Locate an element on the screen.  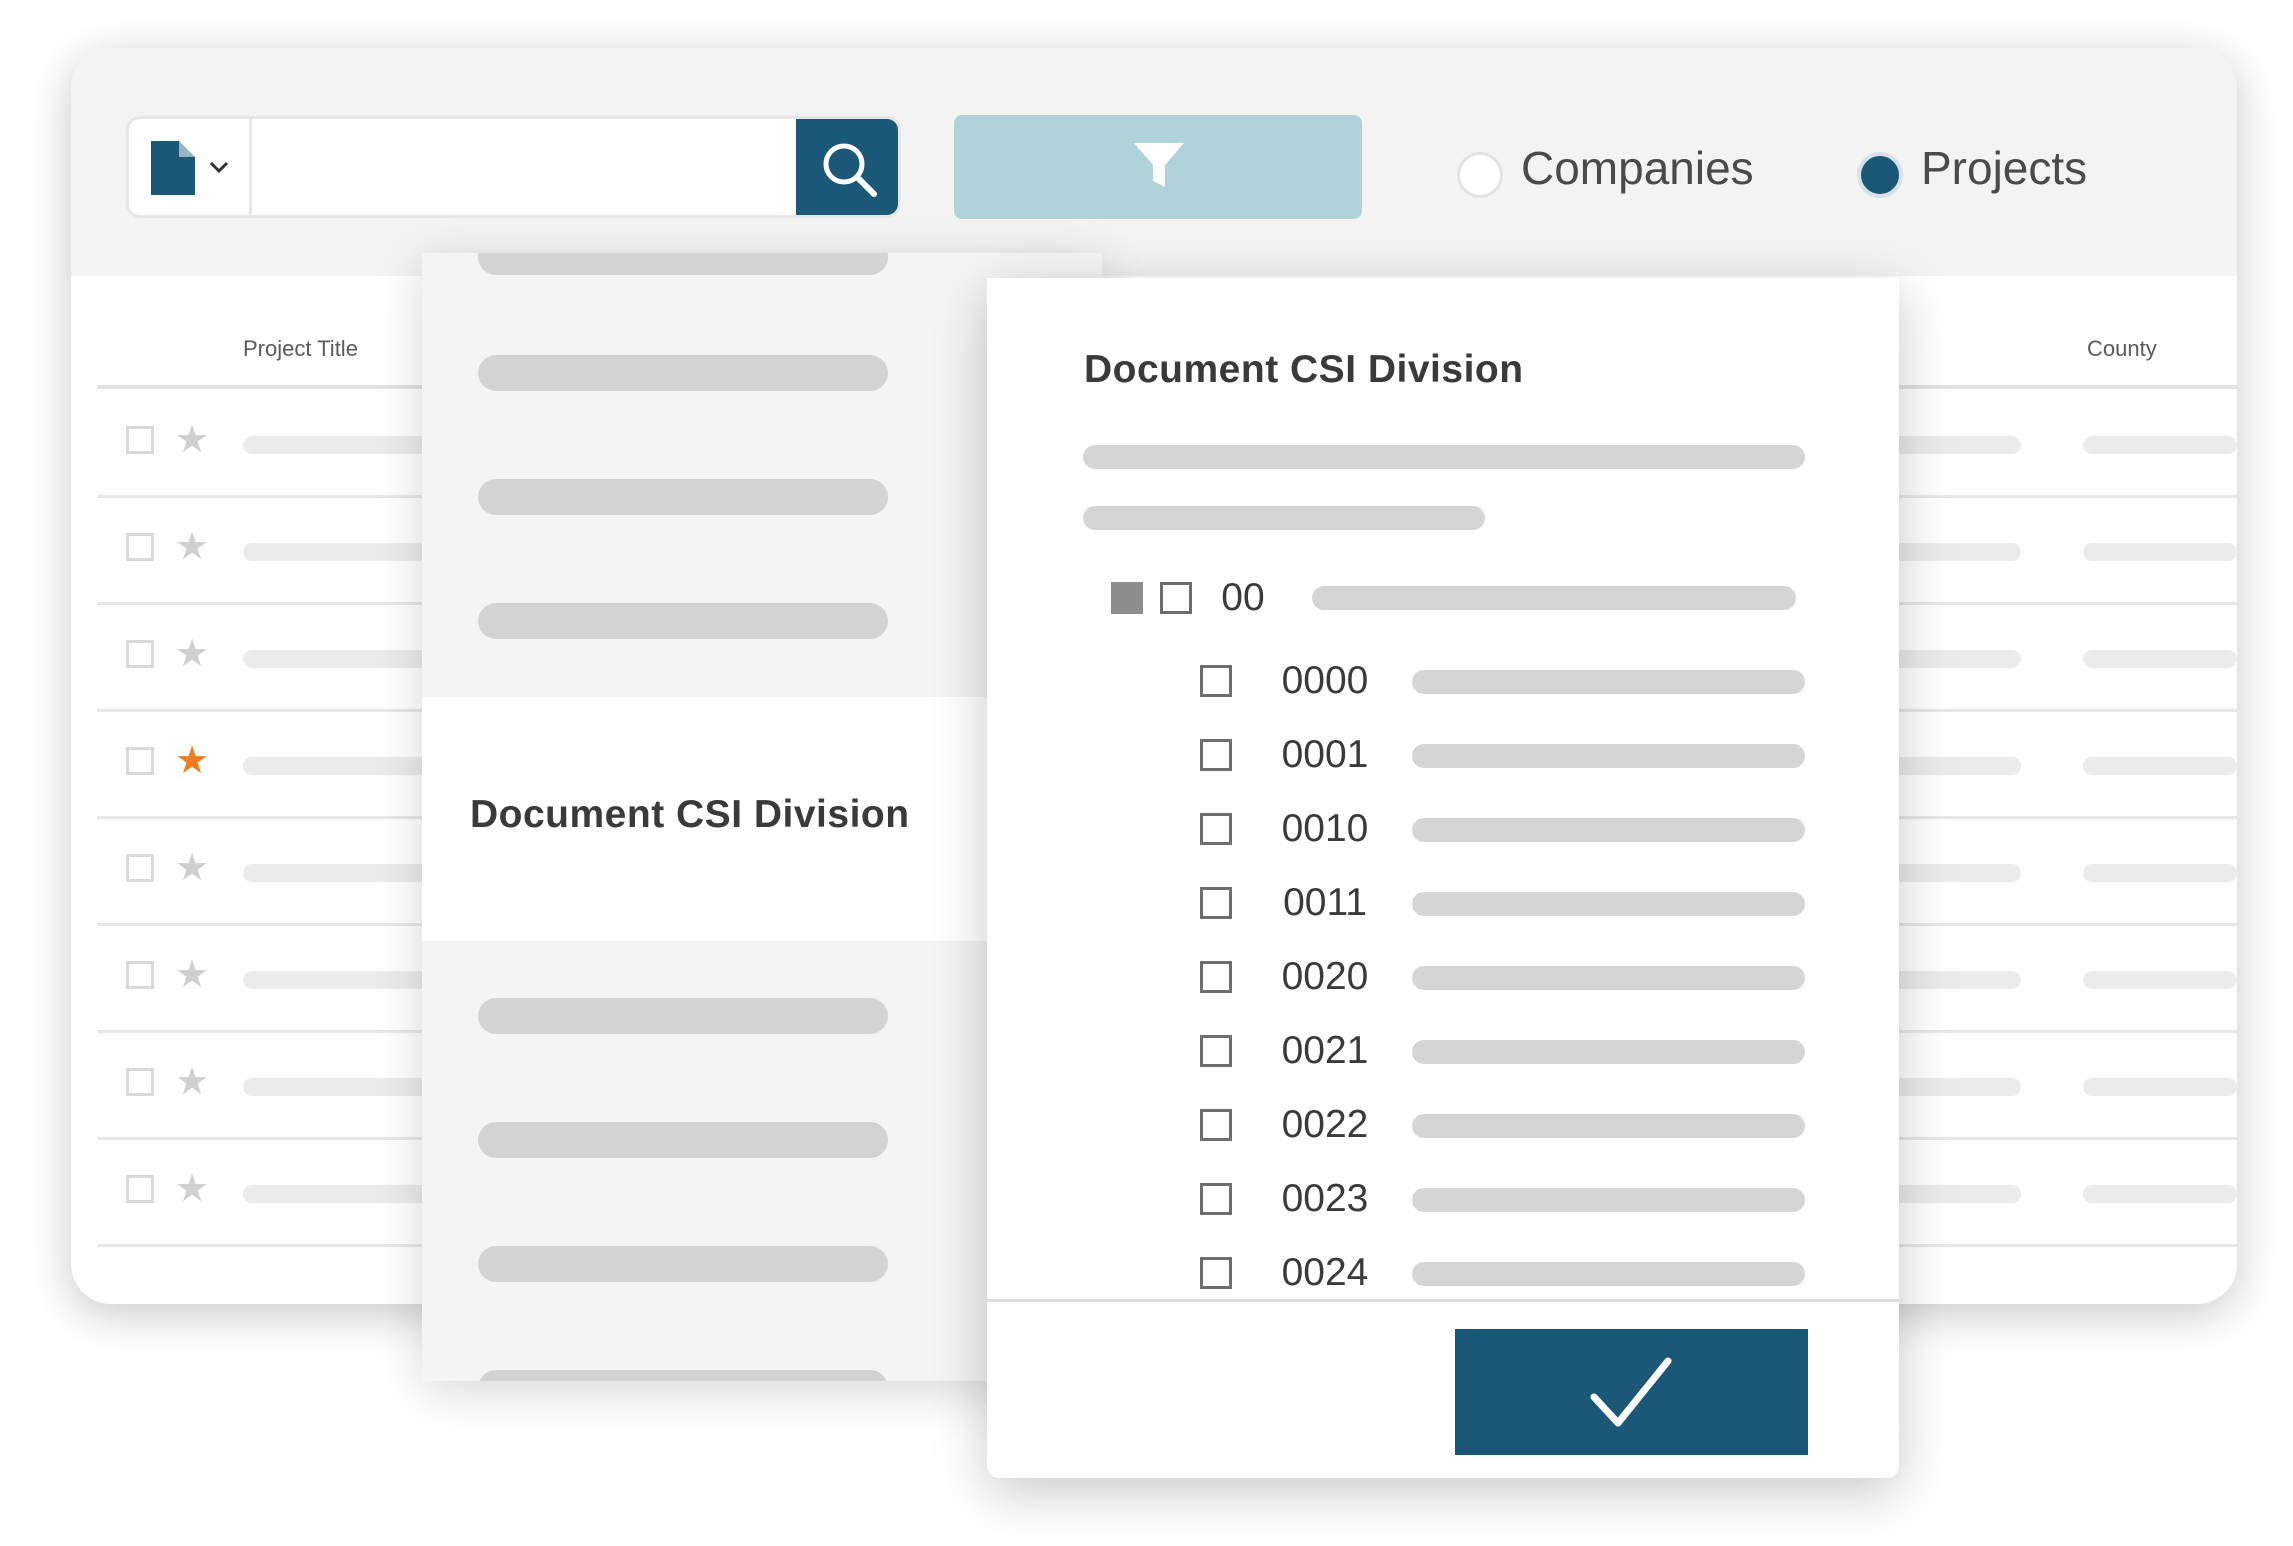
item-code: 0022 is located at coordinates (1325, 1124).